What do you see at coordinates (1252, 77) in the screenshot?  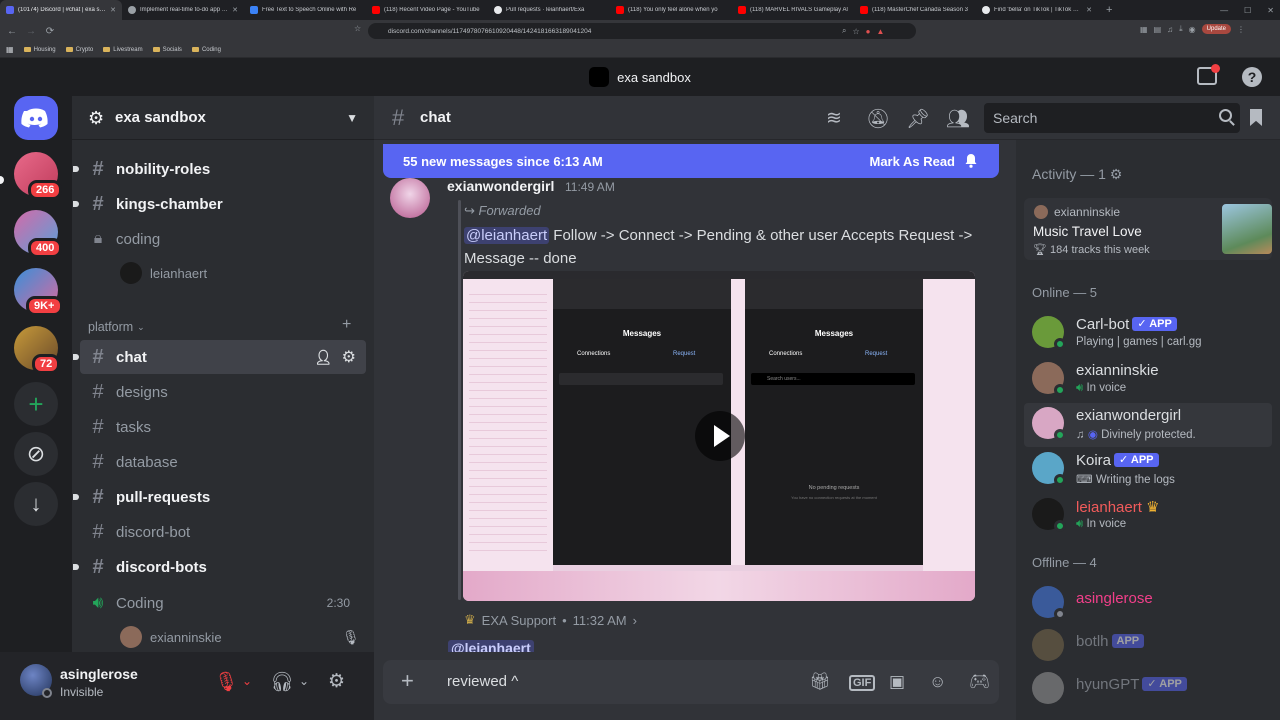 I see `help-icon: ?` at bounding box center [1252, 77].